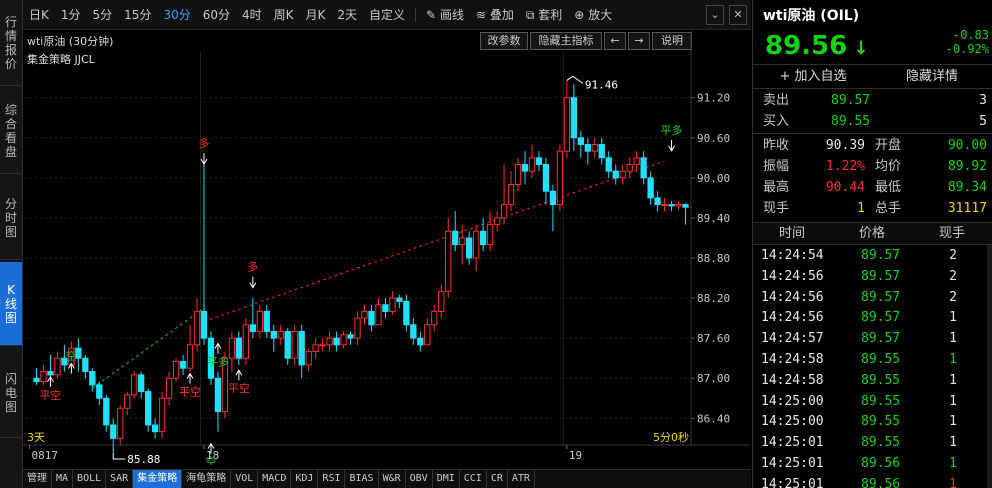 Image resolution: width=992 pixels, height=488 pixels. What do you see at coordinates (953, 255) in the screenshot?
I see `tick-volume: 2` at bounding box center [953, 255].